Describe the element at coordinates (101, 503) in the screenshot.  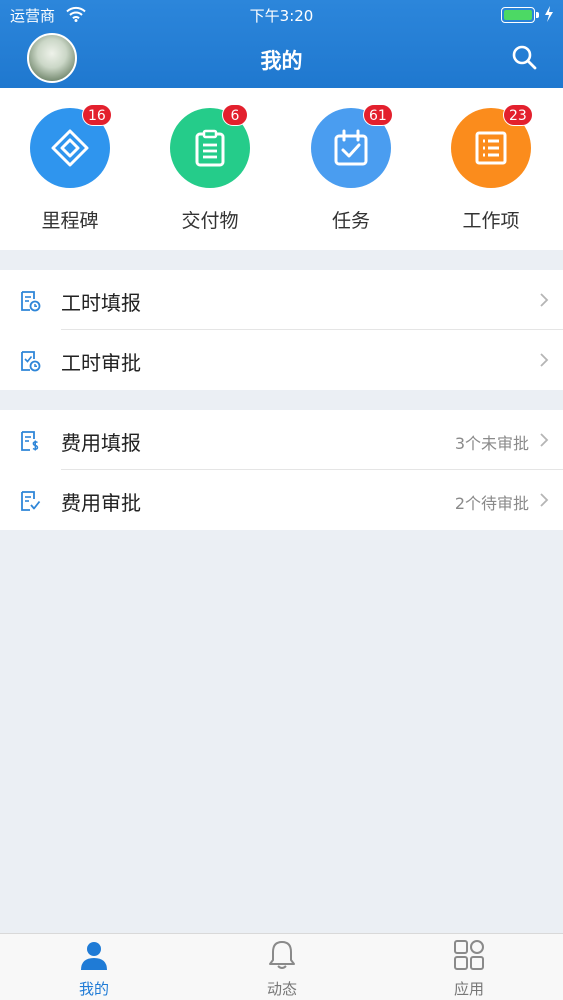
I see `expense-approval-label: 费用审批` at that location.